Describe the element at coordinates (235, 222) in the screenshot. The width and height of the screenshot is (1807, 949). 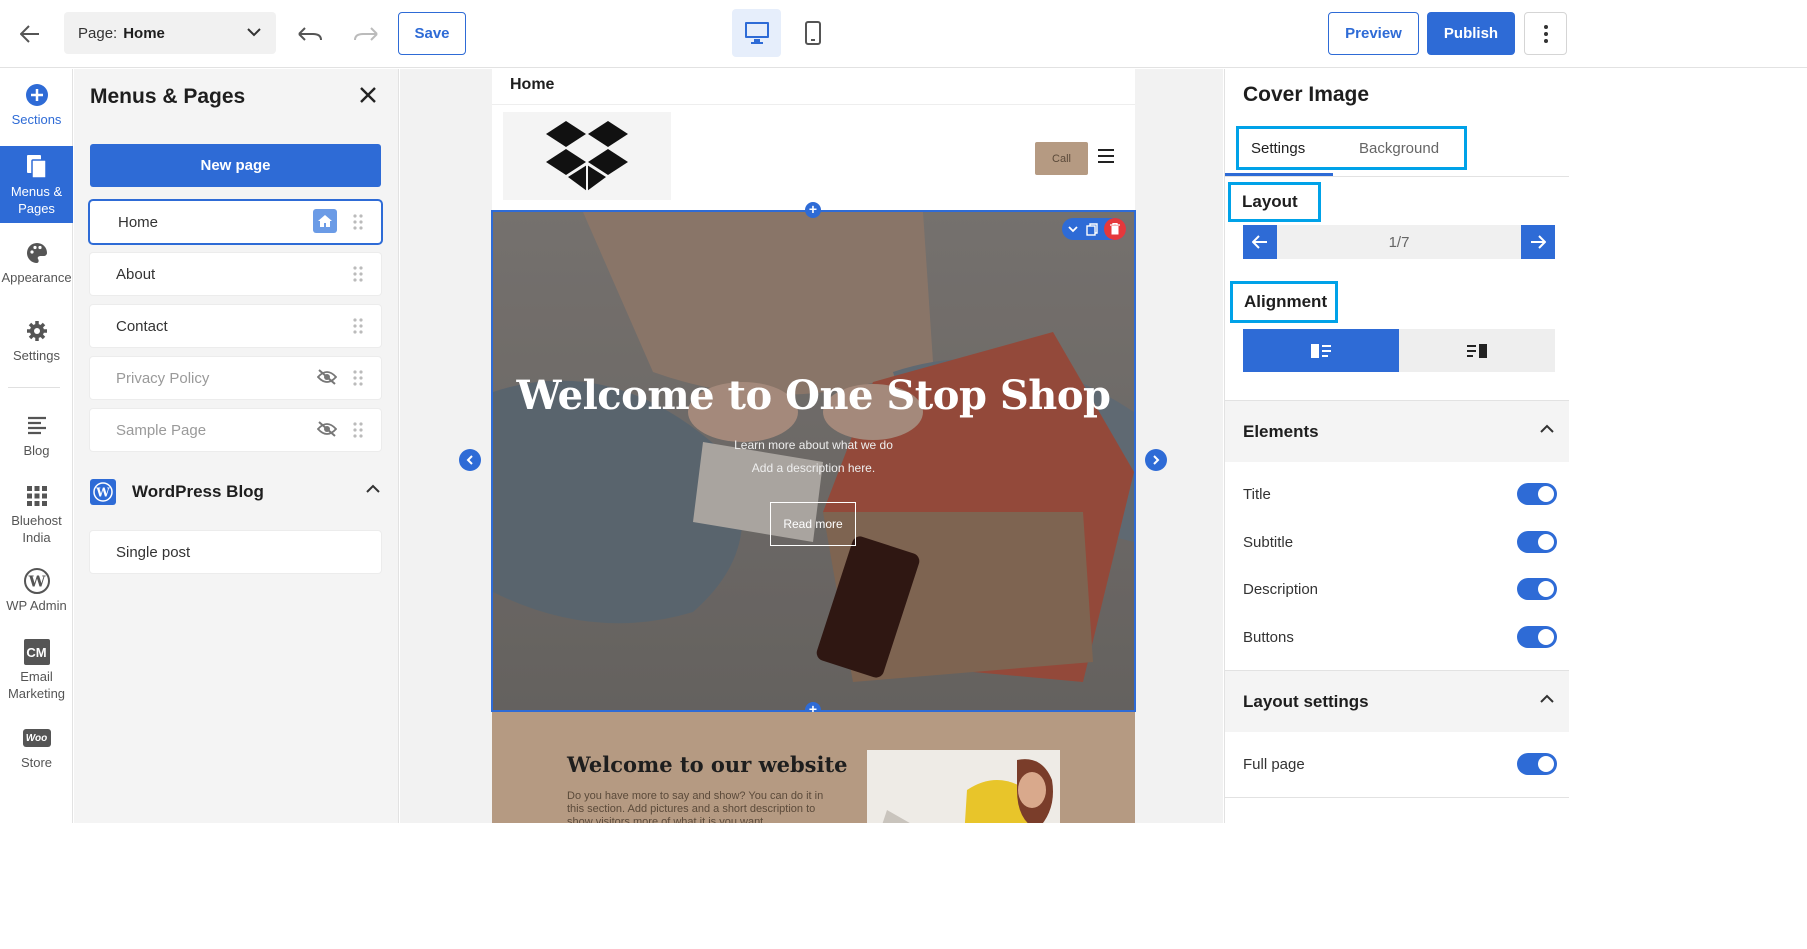
I see `page-item-home: Home` at that location.